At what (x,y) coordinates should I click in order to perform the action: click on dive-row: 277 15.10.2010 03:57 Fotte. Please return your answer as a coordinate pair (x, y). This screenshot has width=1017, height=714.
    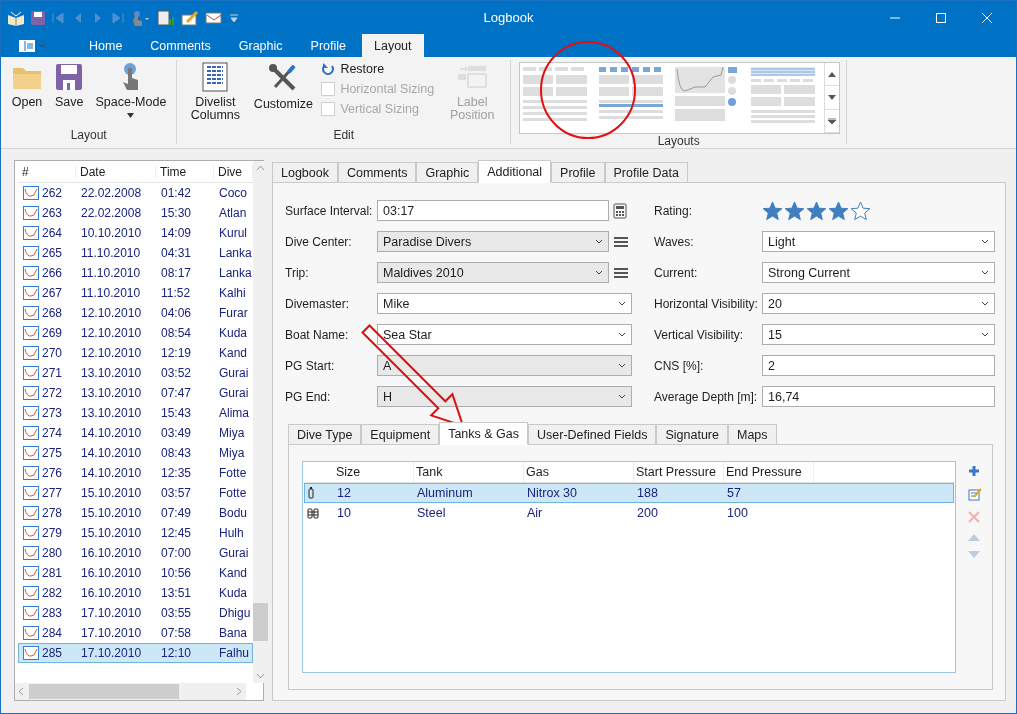
    Looking at the image, I should click on (135, 493).